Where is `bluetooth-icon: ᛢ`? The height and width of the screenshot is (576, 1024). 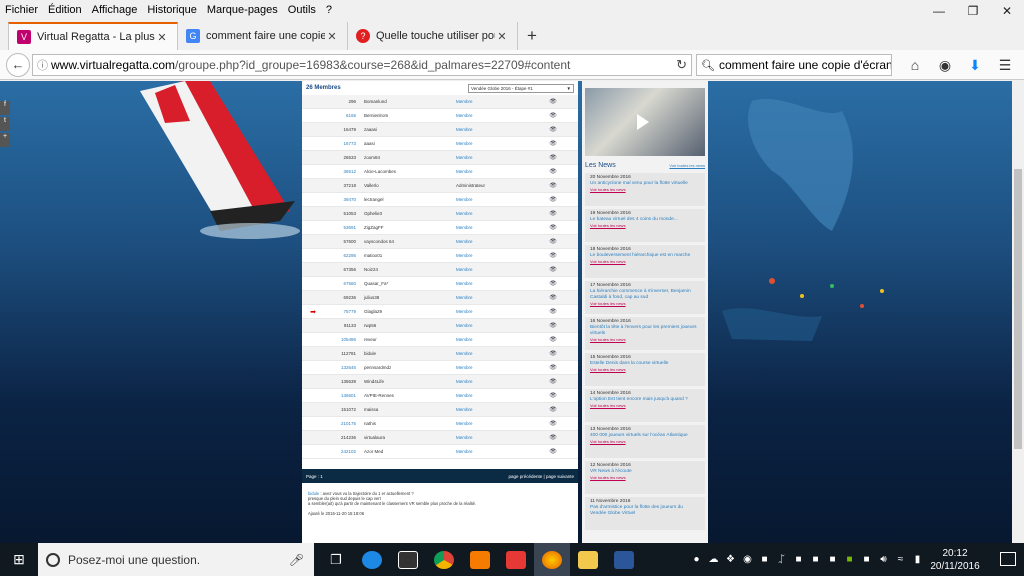 bluetooth-icon: ᛢ is located at coordinates (781, 559).